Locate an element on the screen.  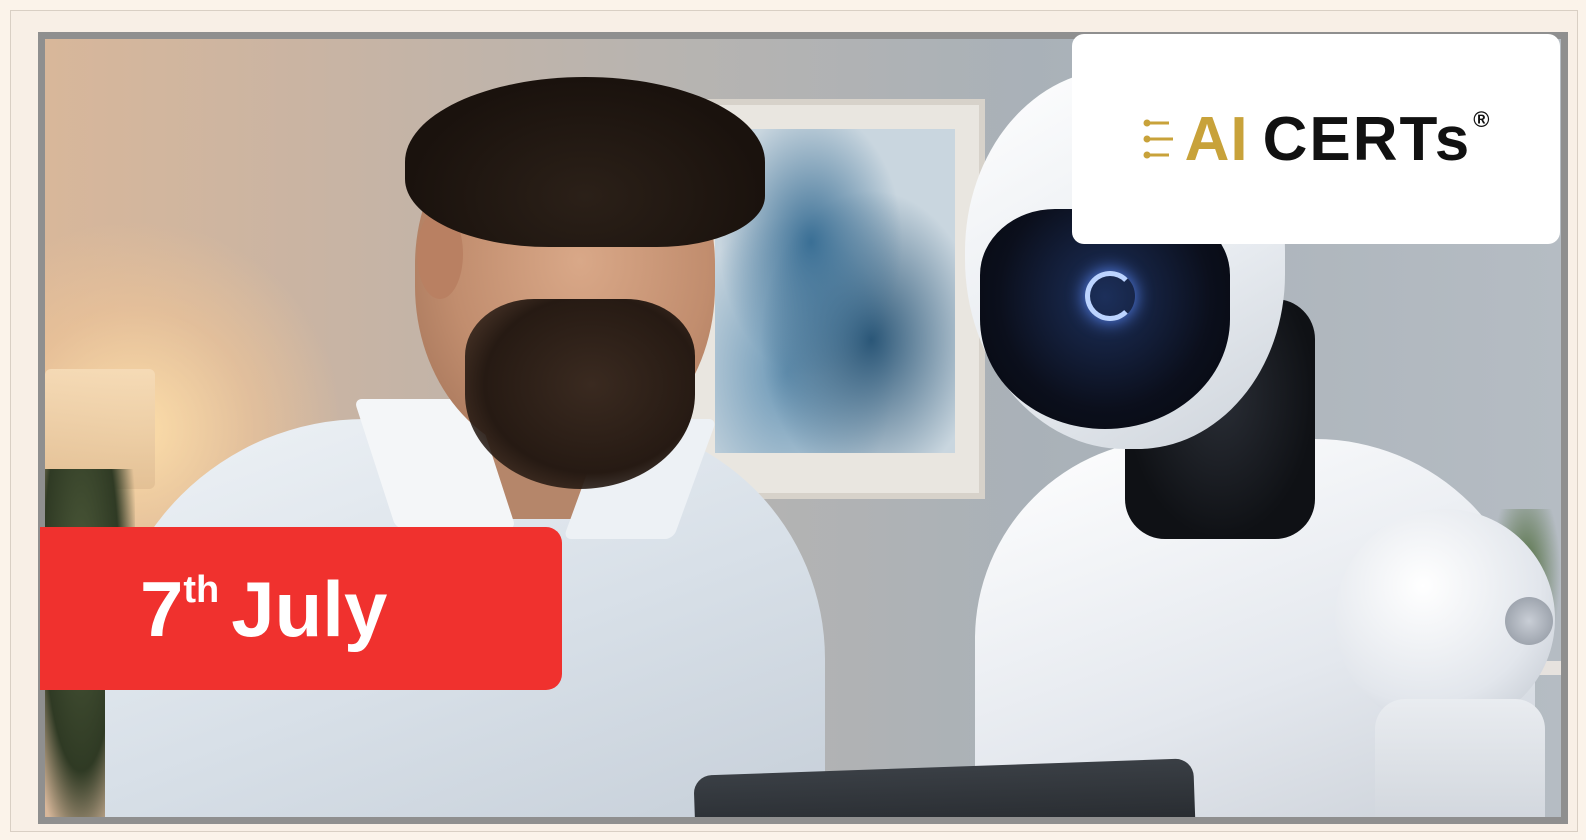
man-hair is located at coordinates (585, 162).